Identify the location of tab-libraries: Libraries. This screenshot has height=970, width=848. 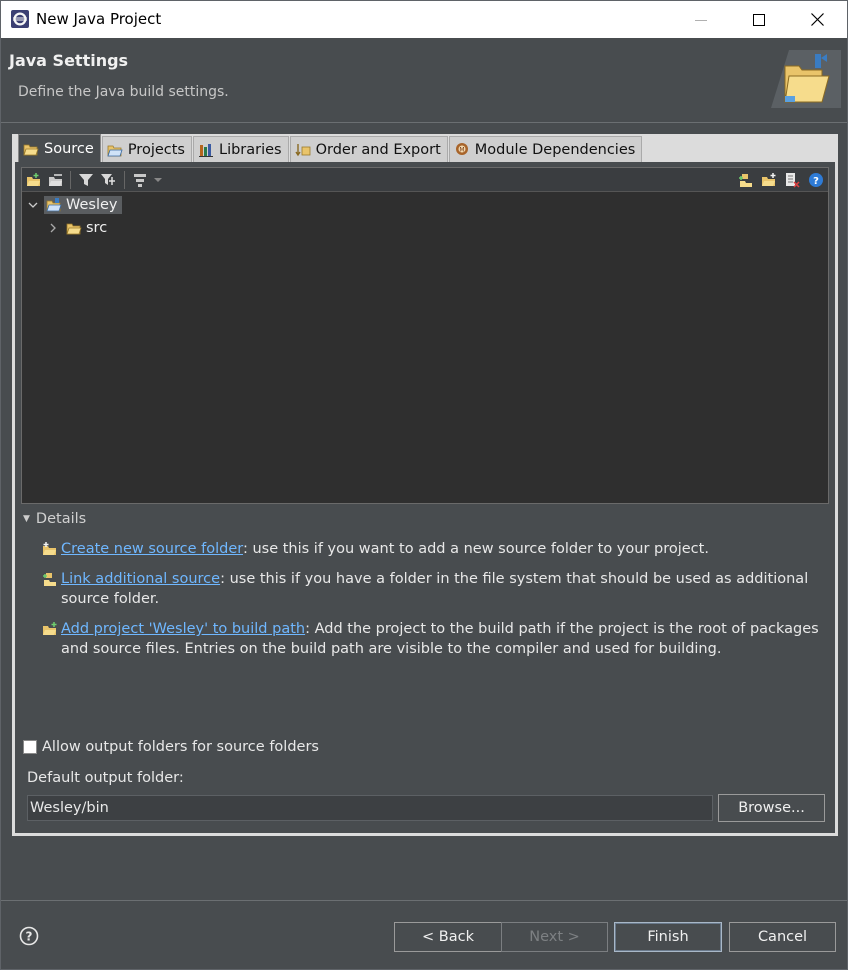
(240, 149).